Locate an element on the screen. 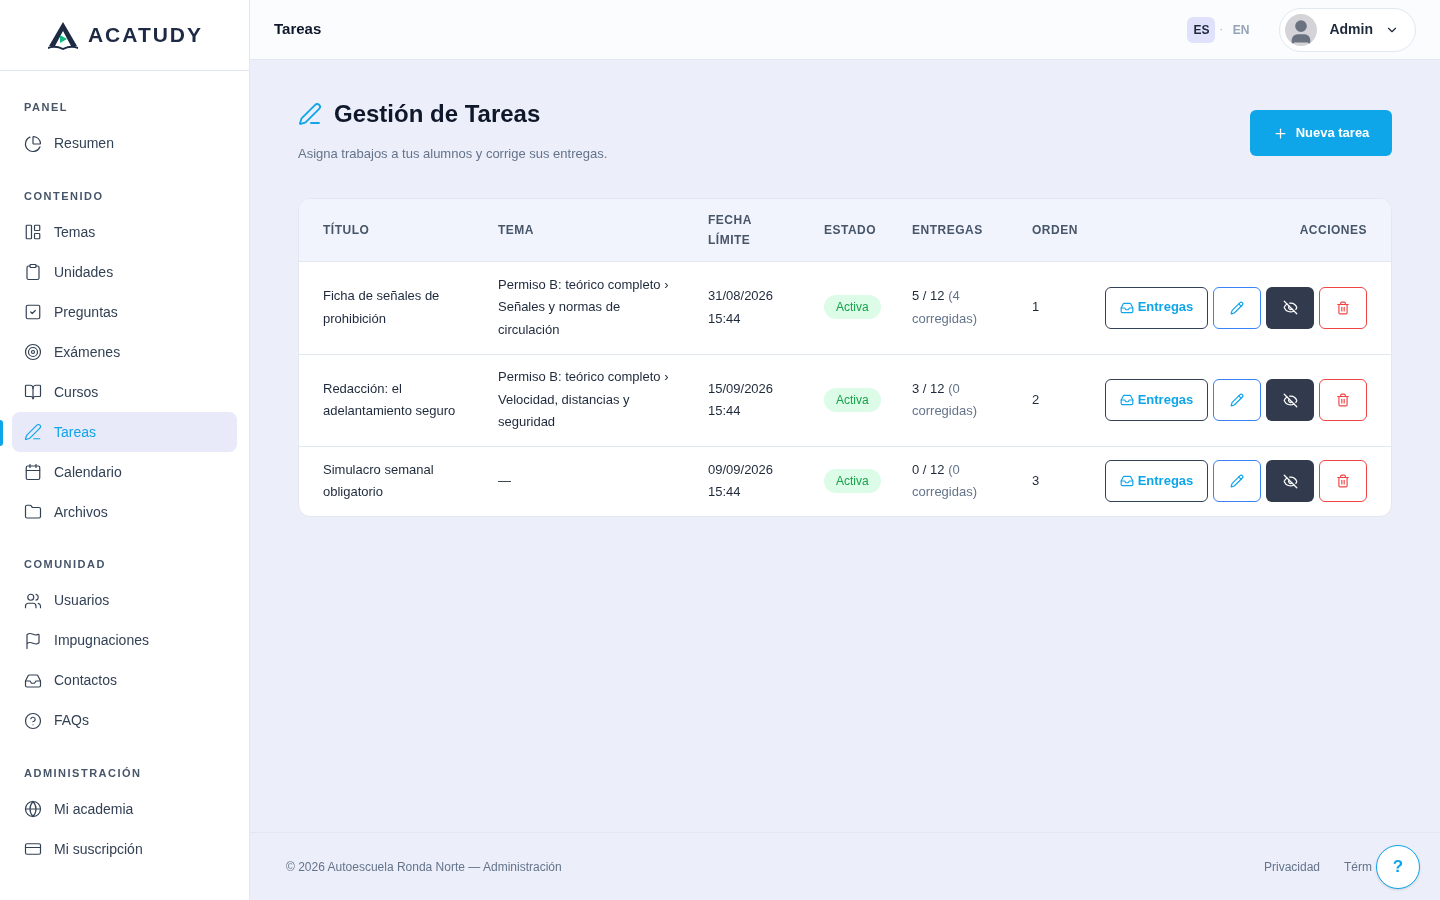  sidebar-item: Temas is located at coordinates (124, 232).